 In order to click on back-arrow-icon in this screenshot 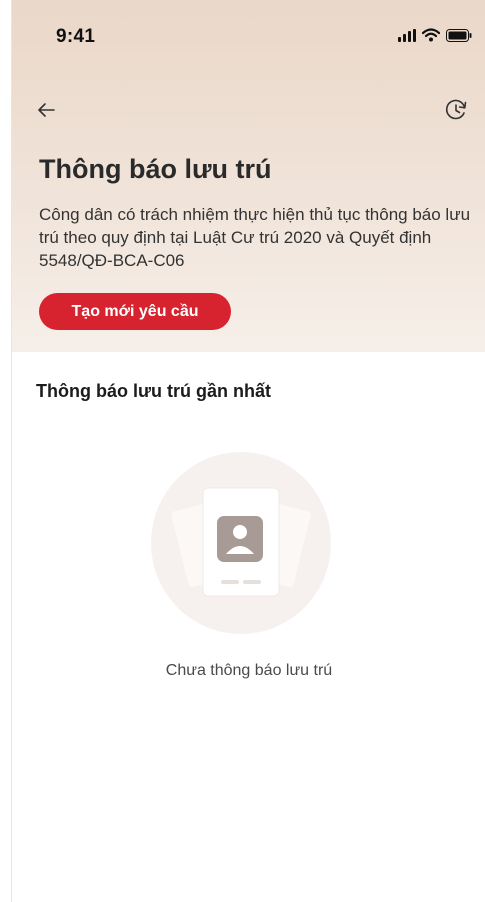, I will do `click(46, 110)`.